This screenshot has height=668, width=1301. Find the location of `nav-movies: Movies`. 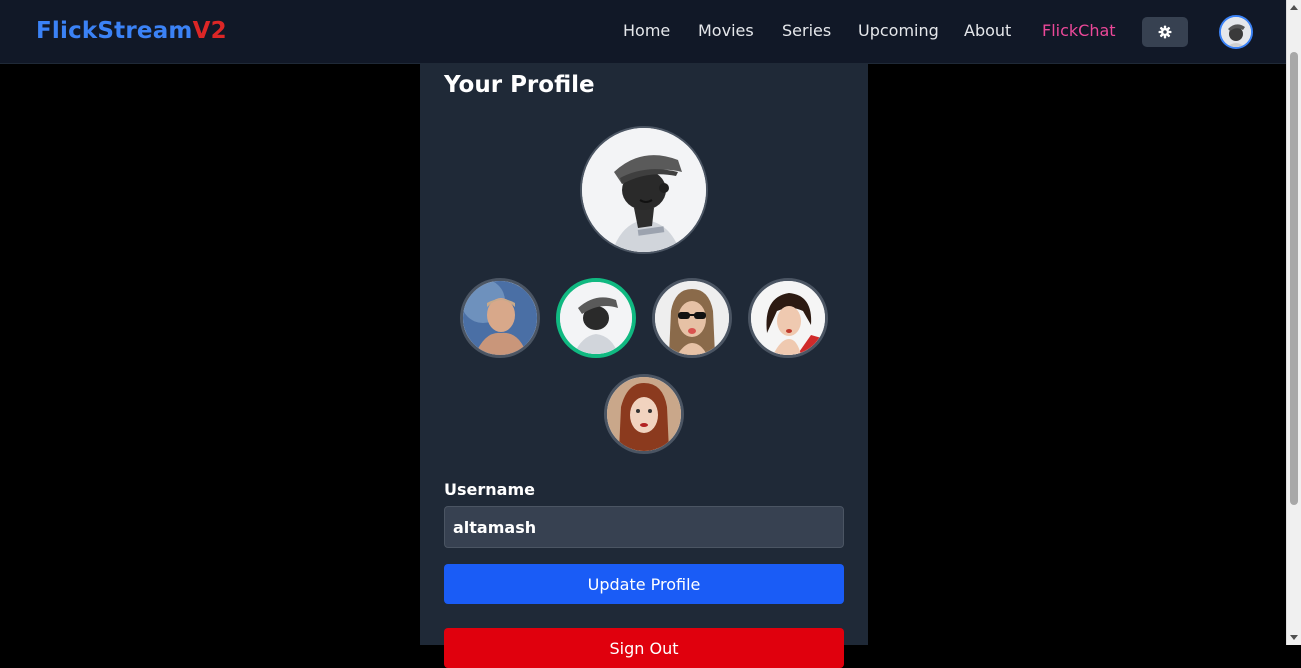

nav-movies: Movies is located at coordinates (726, 30).